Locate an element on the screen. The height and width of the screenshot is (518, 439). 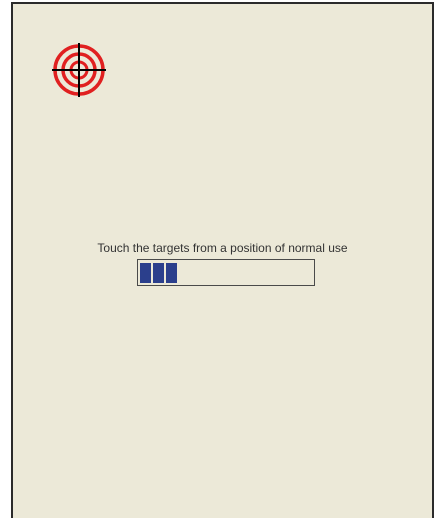
calibration-progress-bar is located at coordinates (226, 272).